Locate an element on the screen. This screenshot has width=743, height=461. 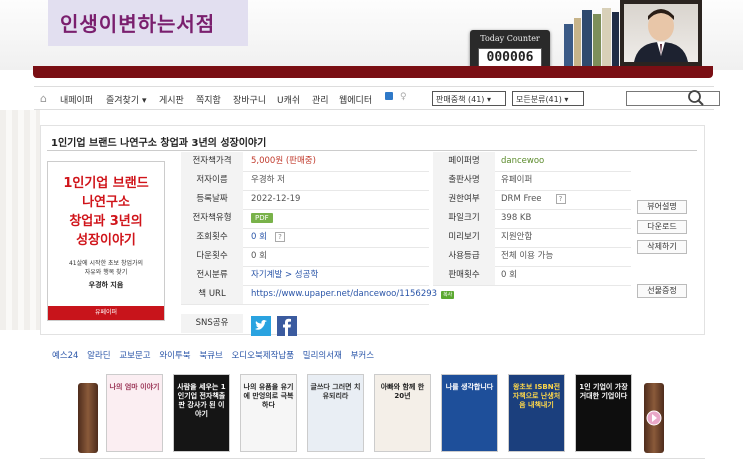
facebook-share-icon is located at coordinates (287, 326).